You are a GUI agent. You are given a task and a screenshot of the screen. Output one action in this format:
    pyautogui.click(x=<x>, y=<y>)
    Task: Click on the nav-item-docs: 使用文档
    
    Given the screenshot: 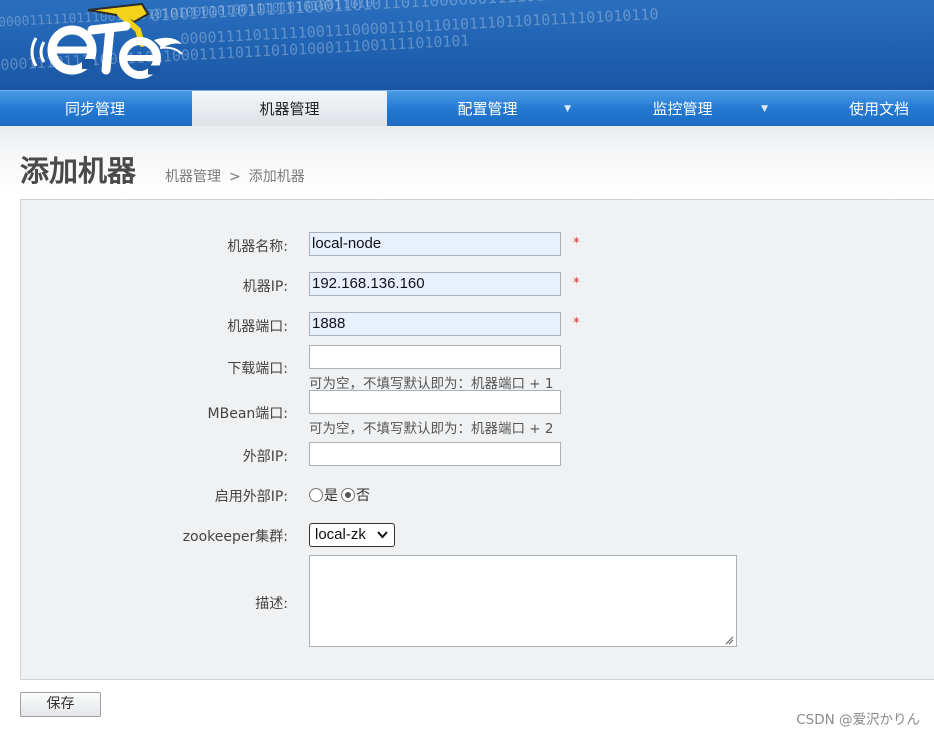 What is the action you would take?
    pyautogui.click(x=857, y=109)
    